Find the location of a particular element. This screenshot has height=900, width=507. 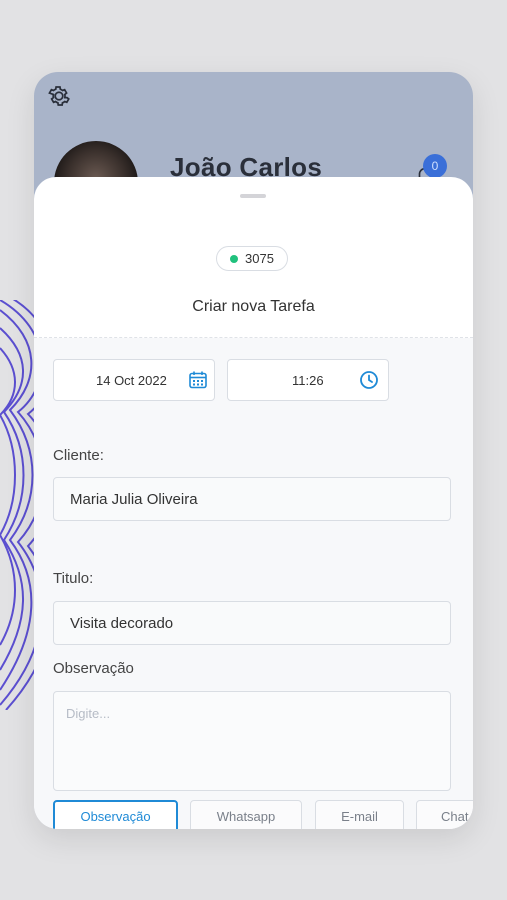

sheet-drag-handle is located at coordinates (253, 196).